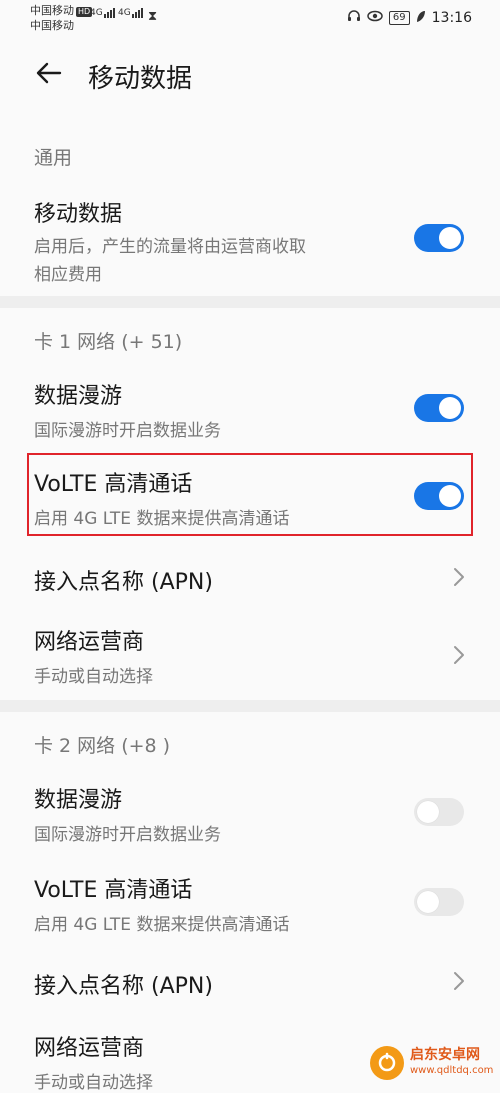 The width and height of the screenshot is (500, 1093). I want to click on row-title: 移动数据, so click(78, 214).